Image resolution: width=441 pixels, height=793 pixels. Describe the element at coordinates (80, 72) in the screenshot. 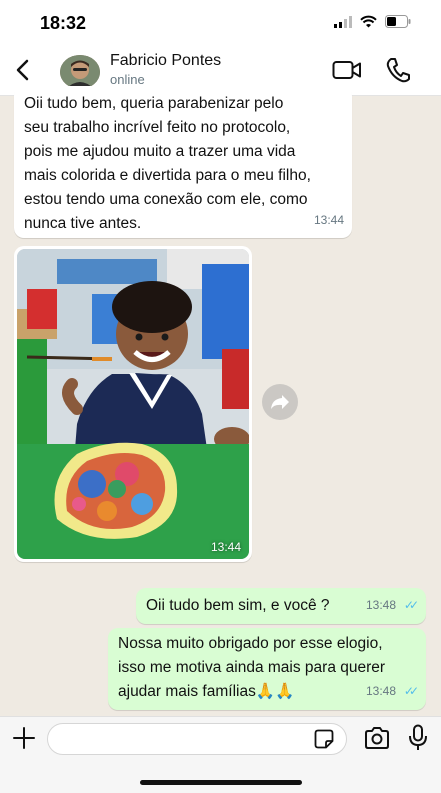

I see `avatar` at that location.